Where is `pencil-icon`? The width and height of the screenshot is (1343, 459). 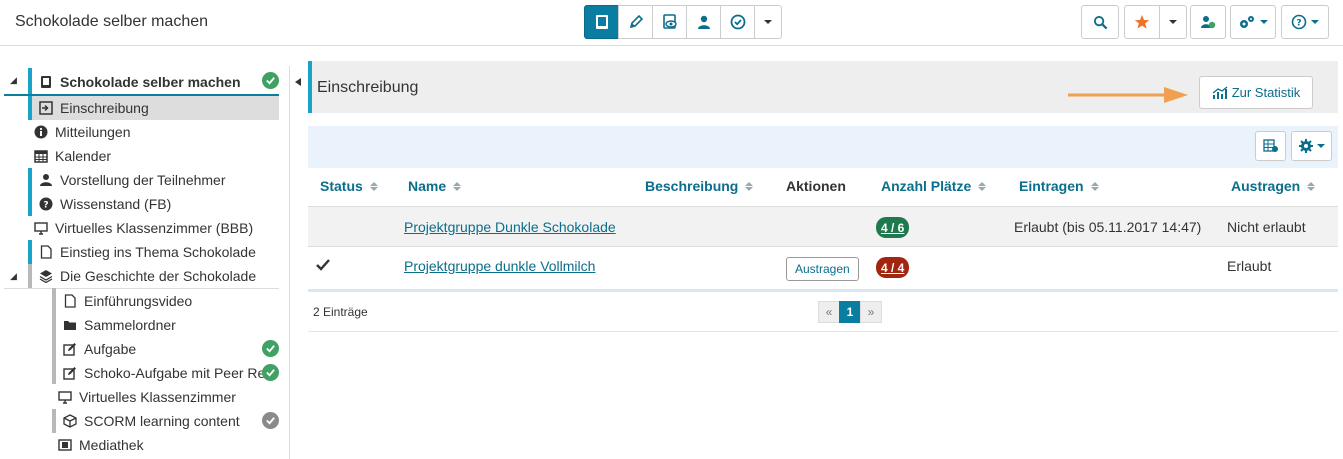
pencil-icon is located at coordinates (636, 21).